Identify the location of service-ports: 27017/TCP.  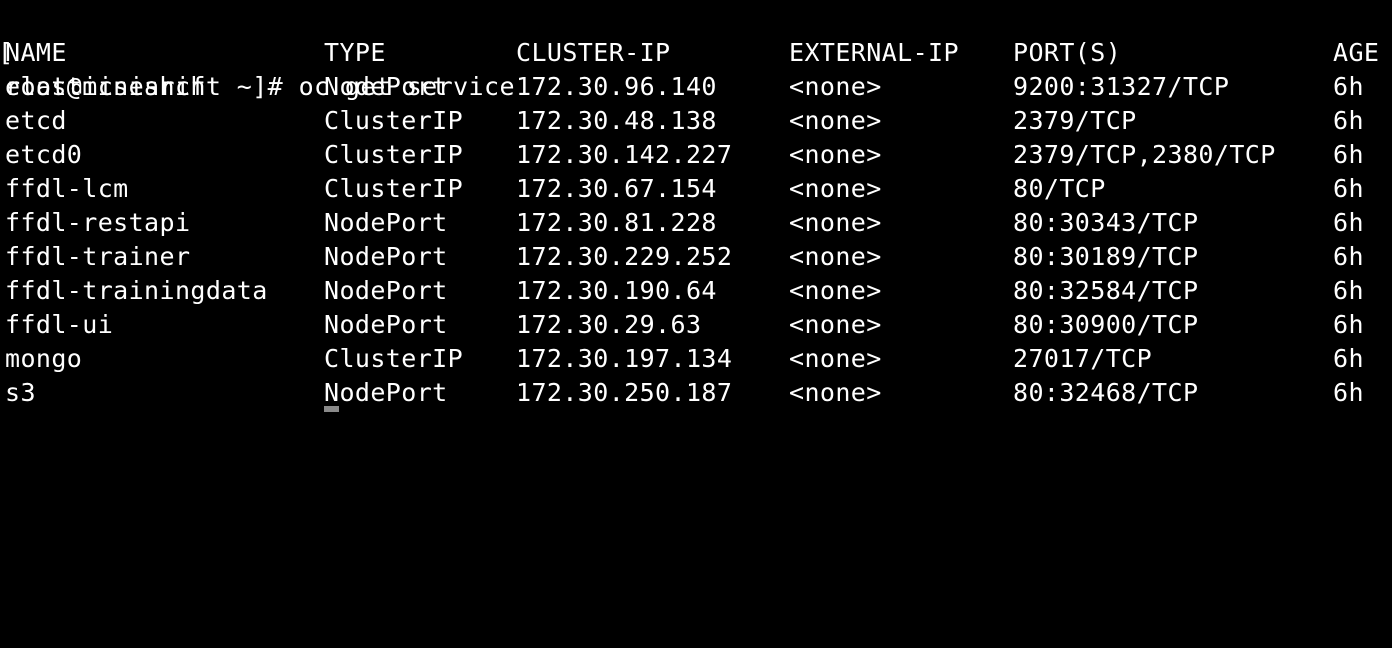
(1083, 358).